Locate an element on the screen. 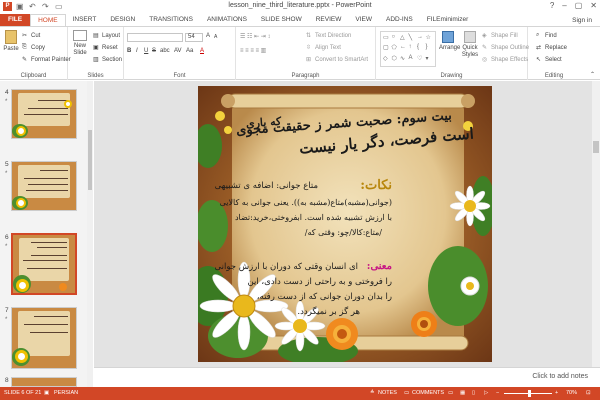 The image size is (600, 400). paste-button: Paste is located at coordinates (11, 41).